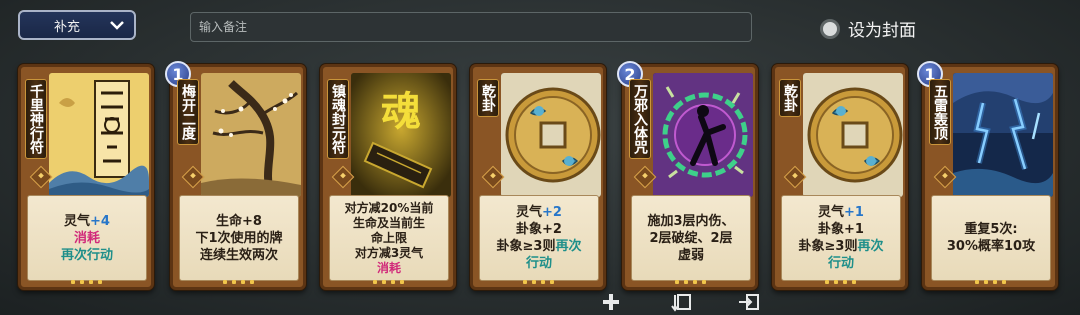 The height and width of the screenshot is (315, 1080). Describe the element at coordinates (841, 238) in the screenshot. I see `card-description: 灵气+1 卦象+1 卦象≥3则再次 行动` at that location.